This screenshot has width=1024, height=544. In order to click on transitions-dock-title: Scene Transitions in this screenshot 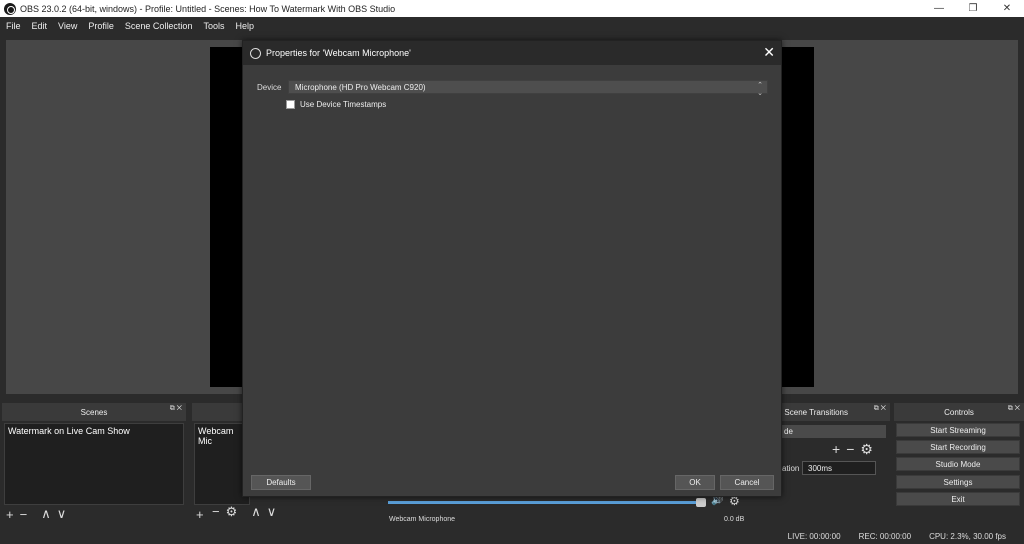, I will do `click(816, 412)`.